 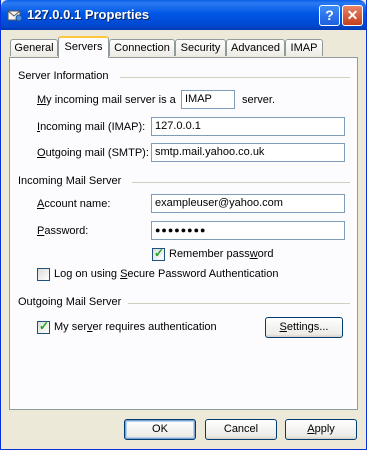 I want to click on incoming-server-type-field: IMAP, so click(x=208, y=99).